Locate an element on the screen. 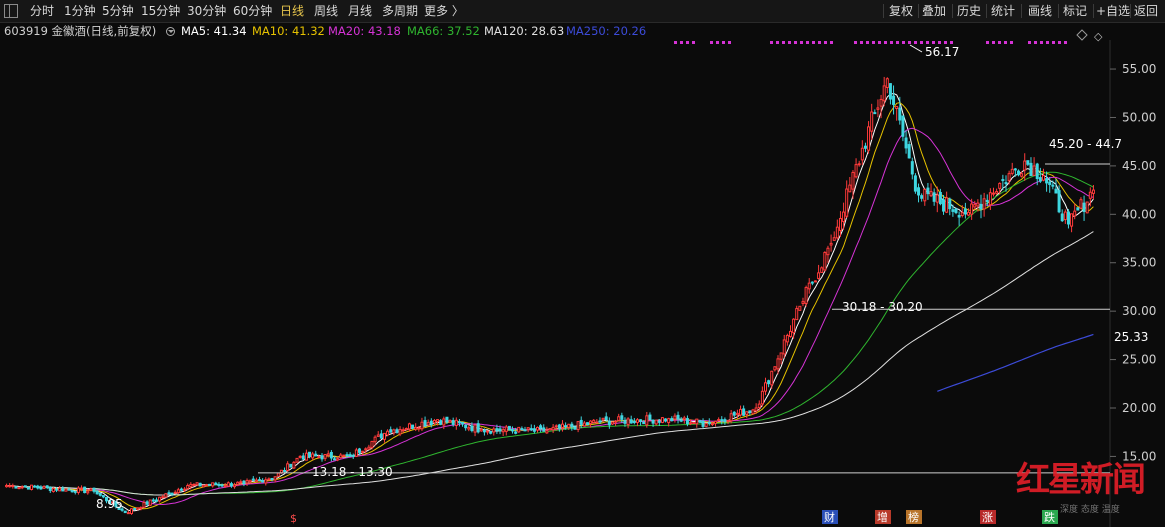 The image size is (1165, 527). event-finance-marker: 财 is located at coordinates (829, 517).